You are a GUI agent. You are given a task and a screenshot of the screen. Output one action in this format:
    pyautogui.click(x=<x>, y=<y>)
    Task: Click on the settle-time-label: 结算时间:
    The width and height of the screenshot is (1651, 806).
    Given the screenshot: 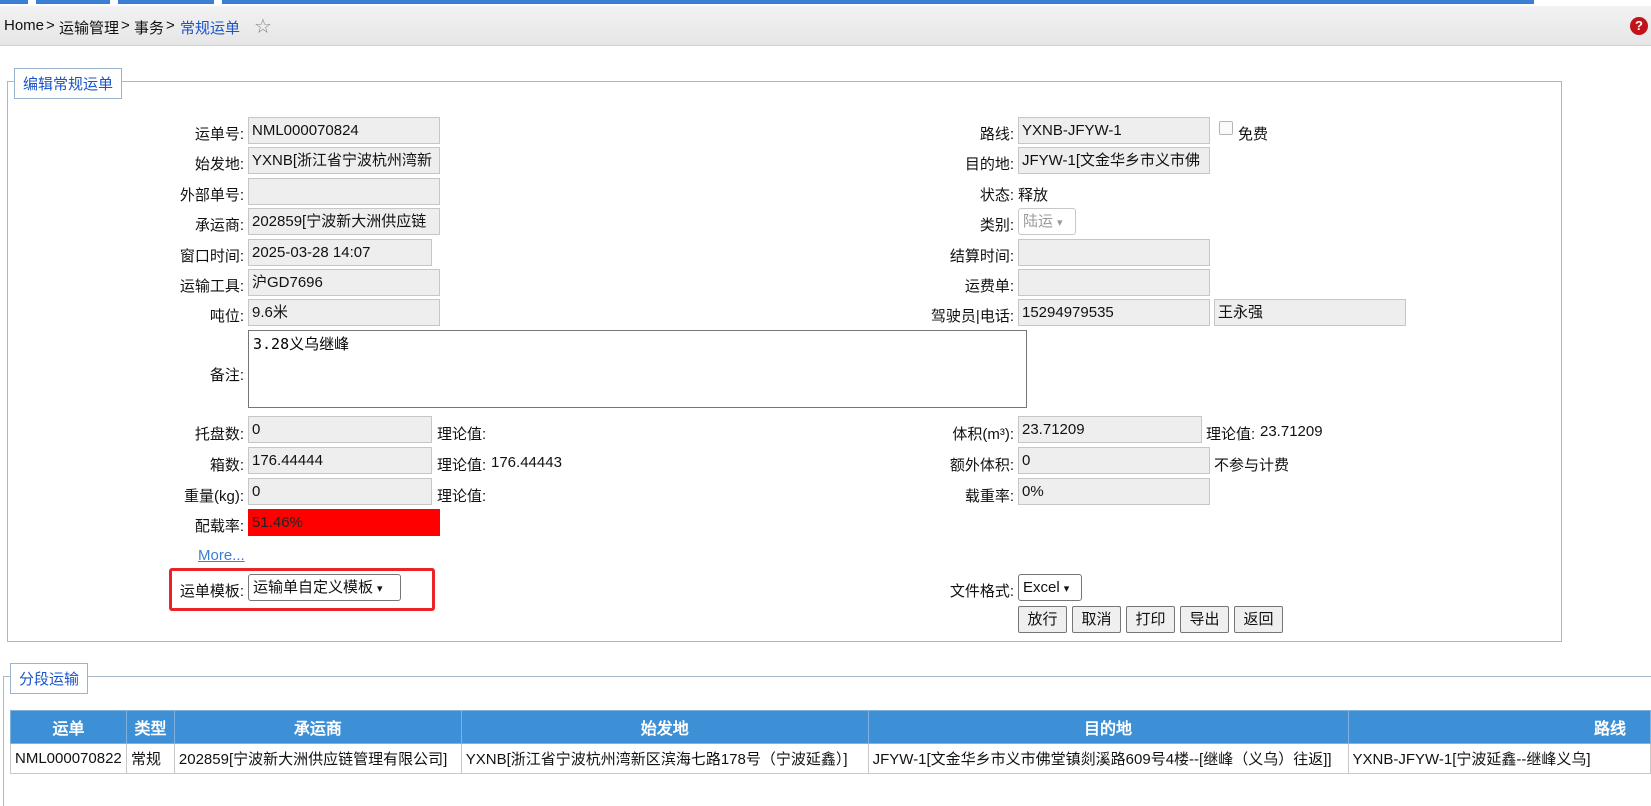 What is the action you would take?
    pyautogui.click(x=981, y=256)
    